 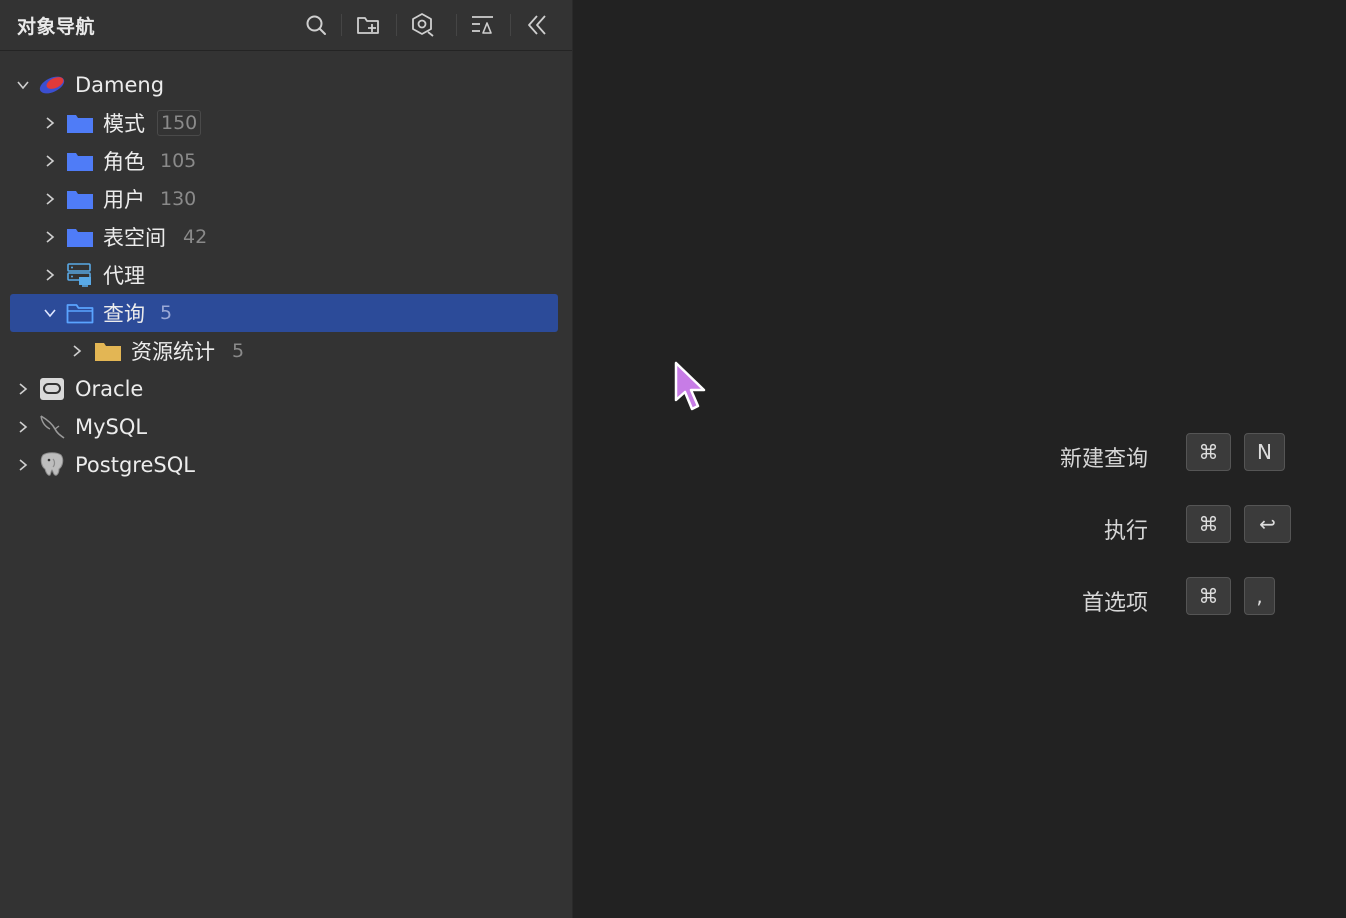 I want to click on search-icon, so click(x=316, y=25).